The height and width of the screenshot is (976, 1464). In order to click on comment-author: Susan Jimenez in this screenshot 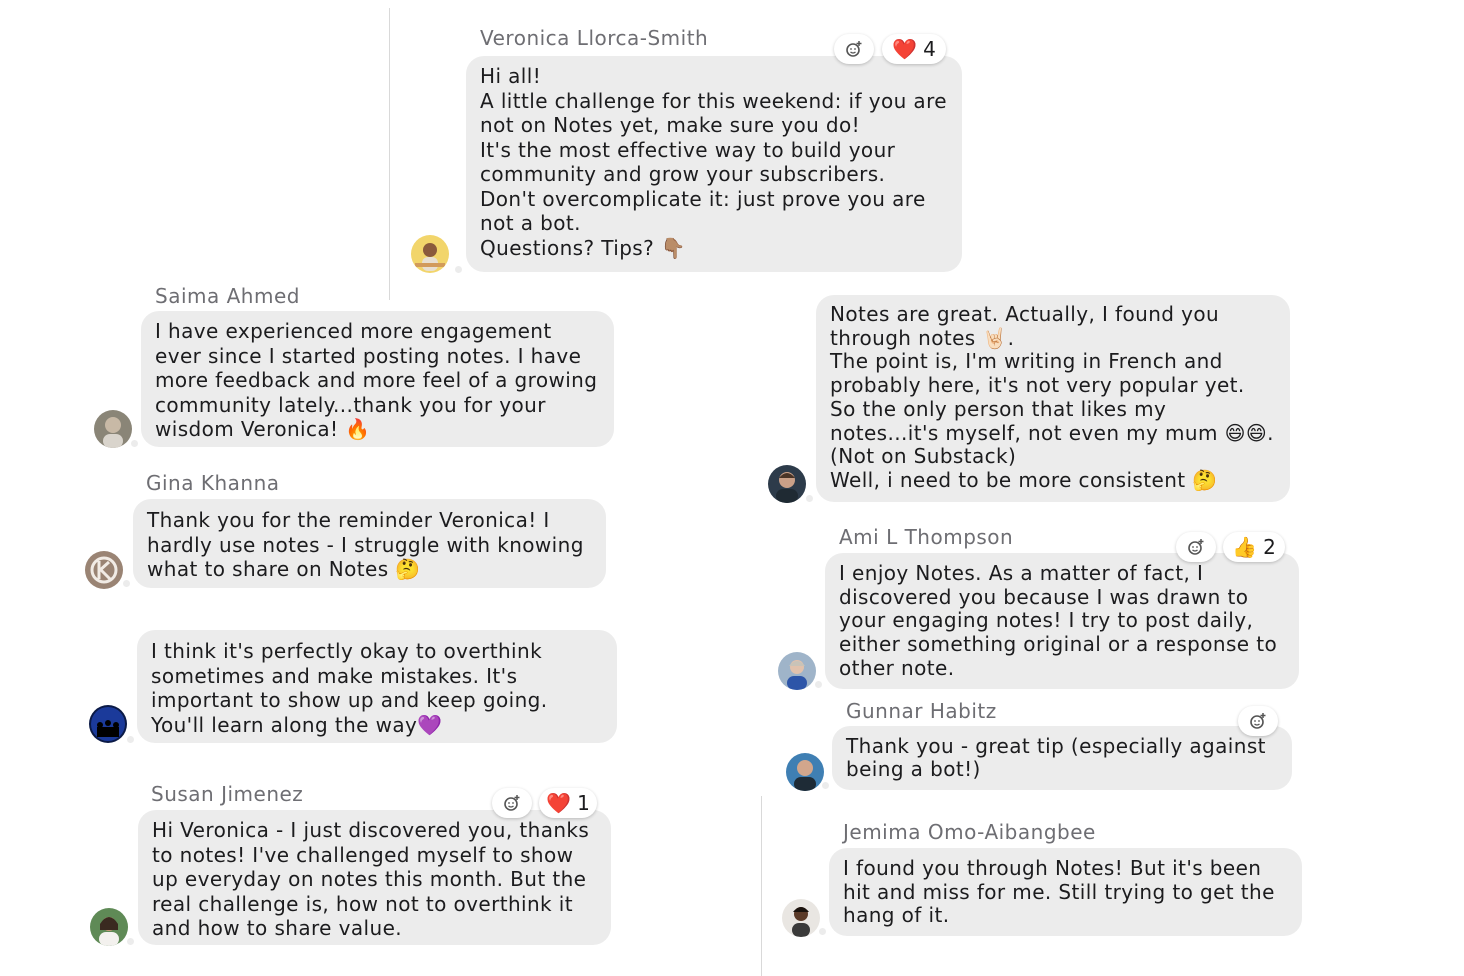, I will do `click(227, 794)`.